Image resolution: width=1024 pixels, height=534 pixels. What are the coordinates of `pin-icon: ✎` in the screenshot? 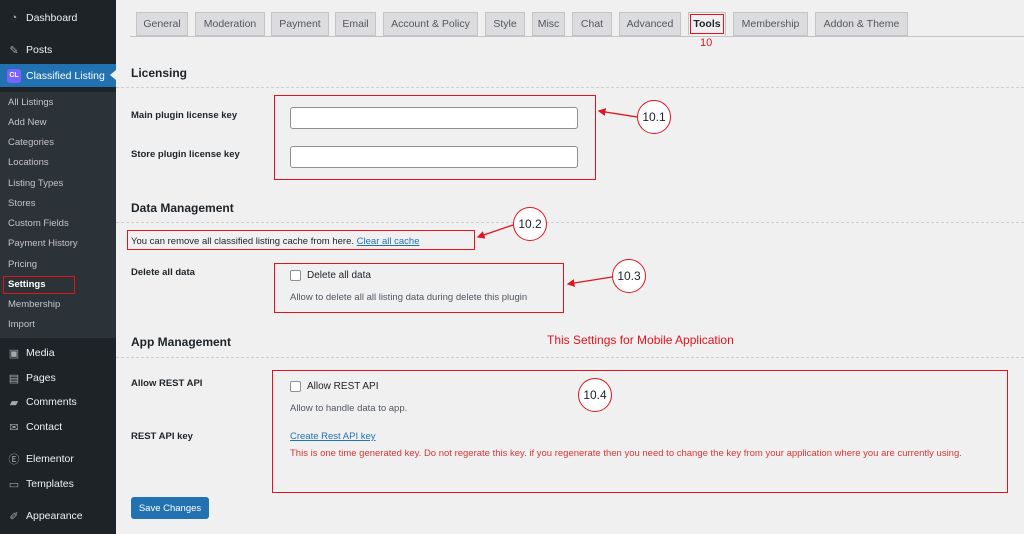 It's located at (14, 50).